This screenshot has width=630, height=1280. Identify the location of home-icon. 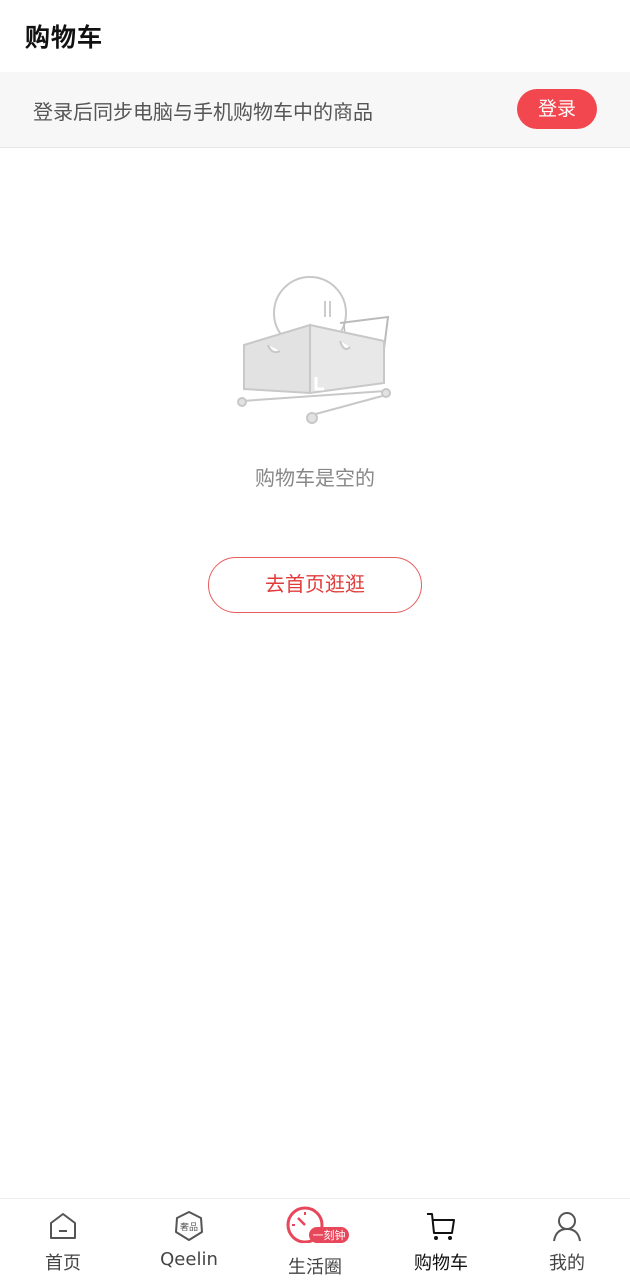
(63, 1226).